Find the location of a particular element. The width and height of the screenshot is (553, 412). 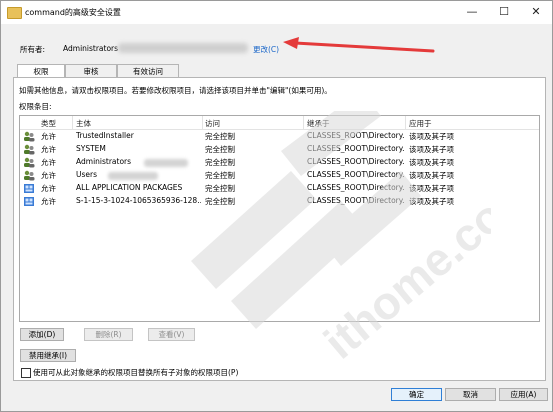

change-owner-link: 更改(C) is located at coordinates (266, 49).